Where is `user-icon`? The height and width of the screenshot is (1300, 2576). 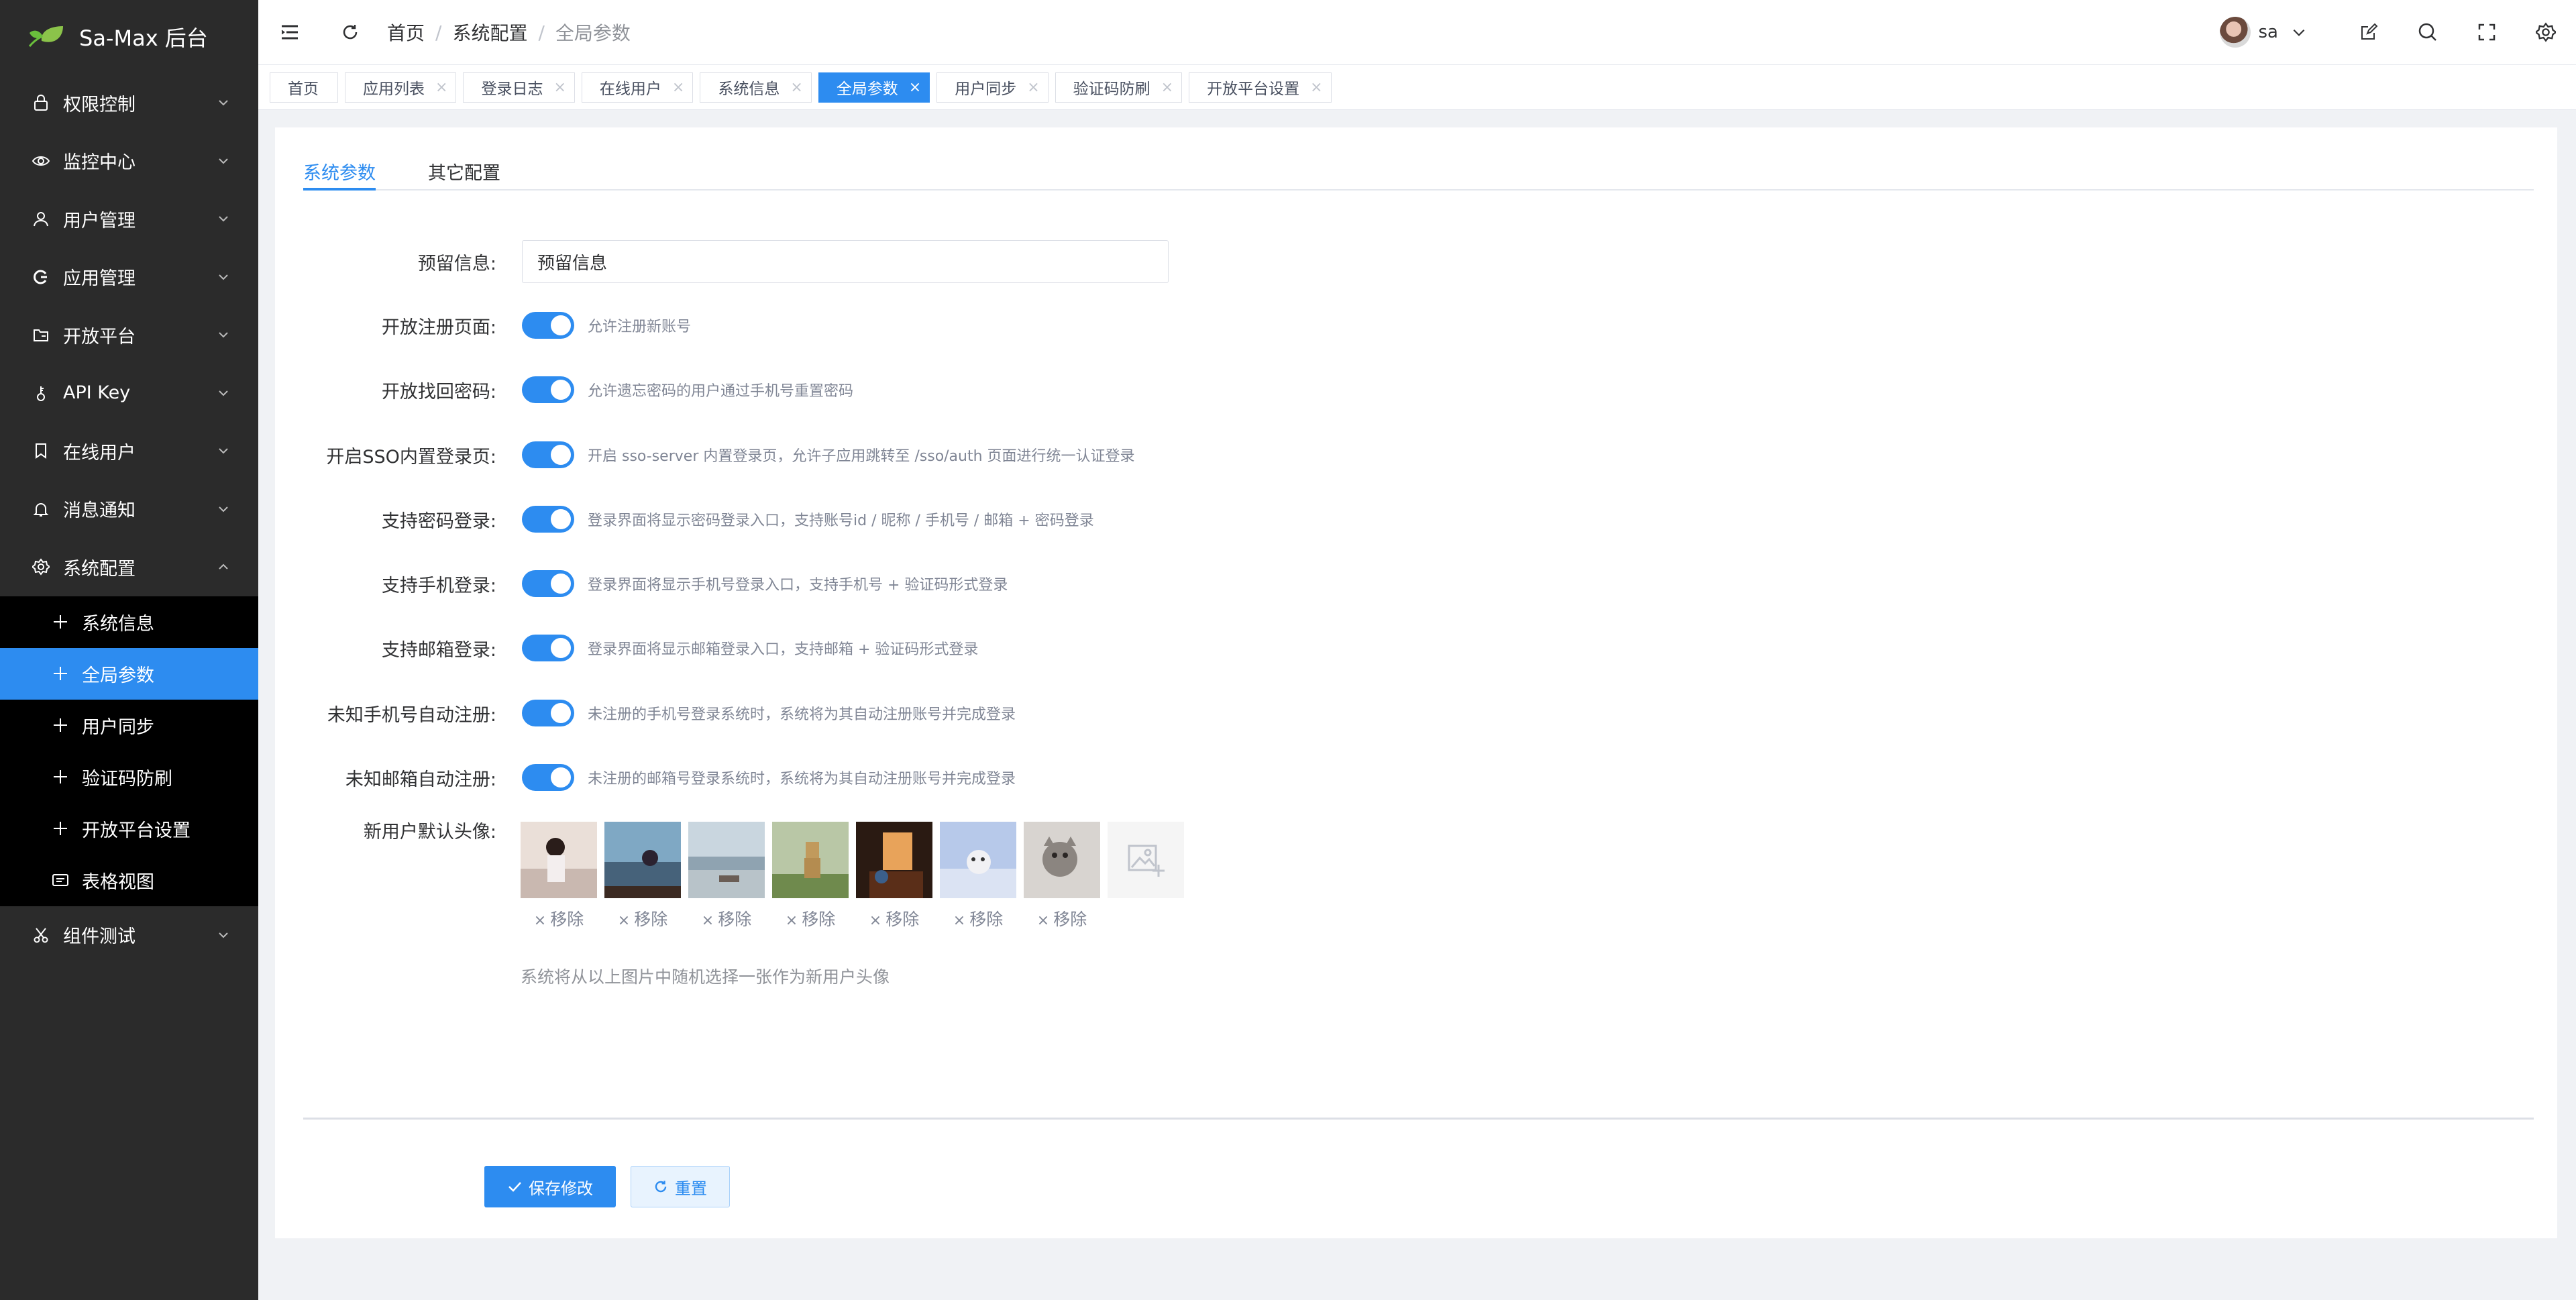 user-icon is located at coordinates (41, 219).